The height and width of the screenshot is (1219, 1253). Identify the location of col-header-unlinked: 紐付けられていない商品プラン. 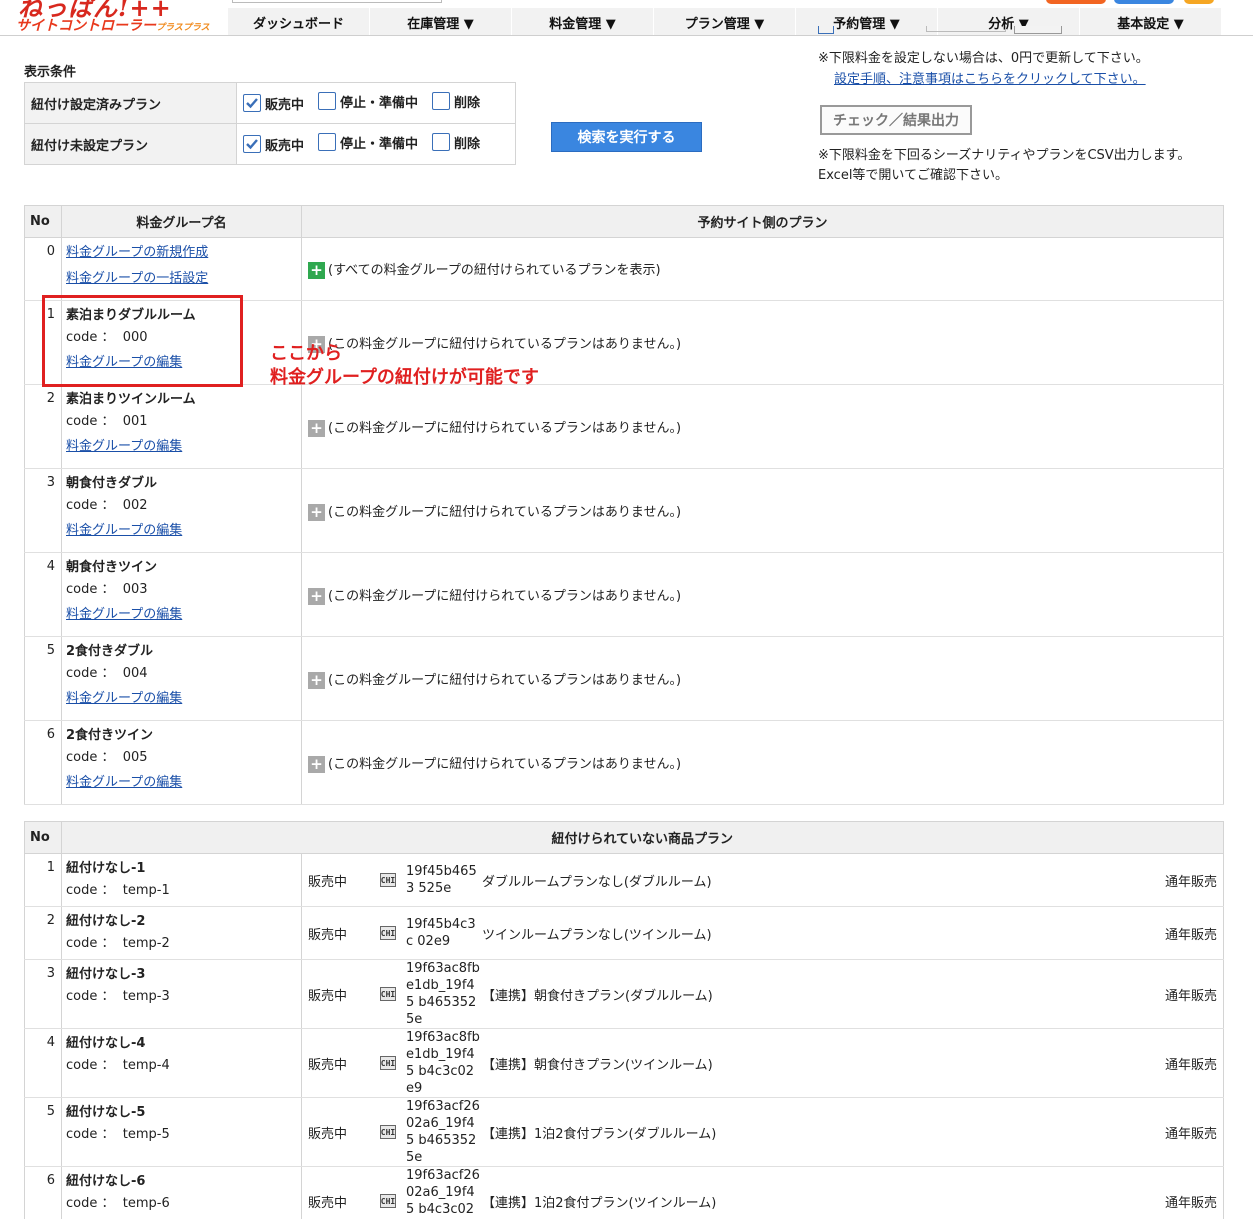
(762, 837).